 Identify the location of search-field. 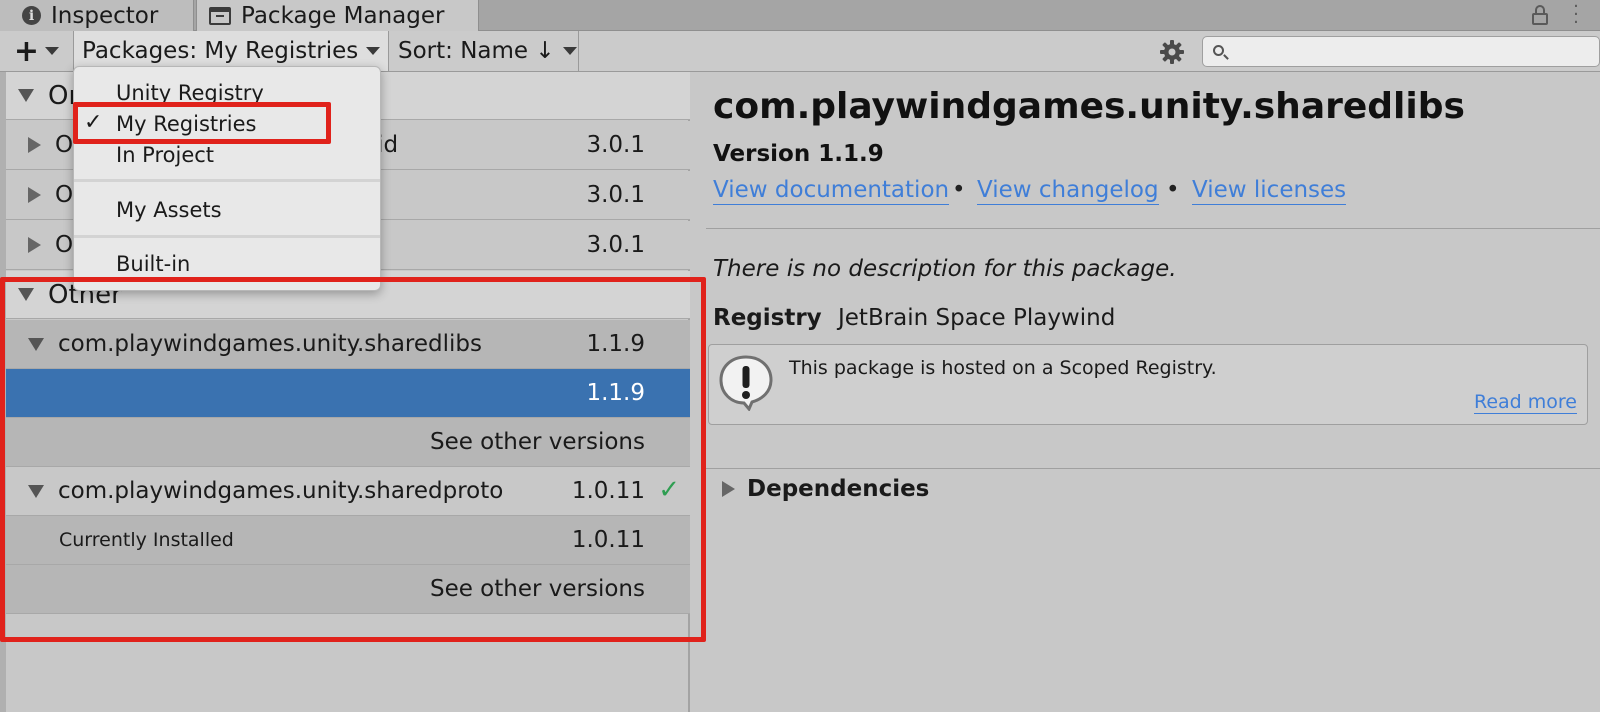
(1401, 51).